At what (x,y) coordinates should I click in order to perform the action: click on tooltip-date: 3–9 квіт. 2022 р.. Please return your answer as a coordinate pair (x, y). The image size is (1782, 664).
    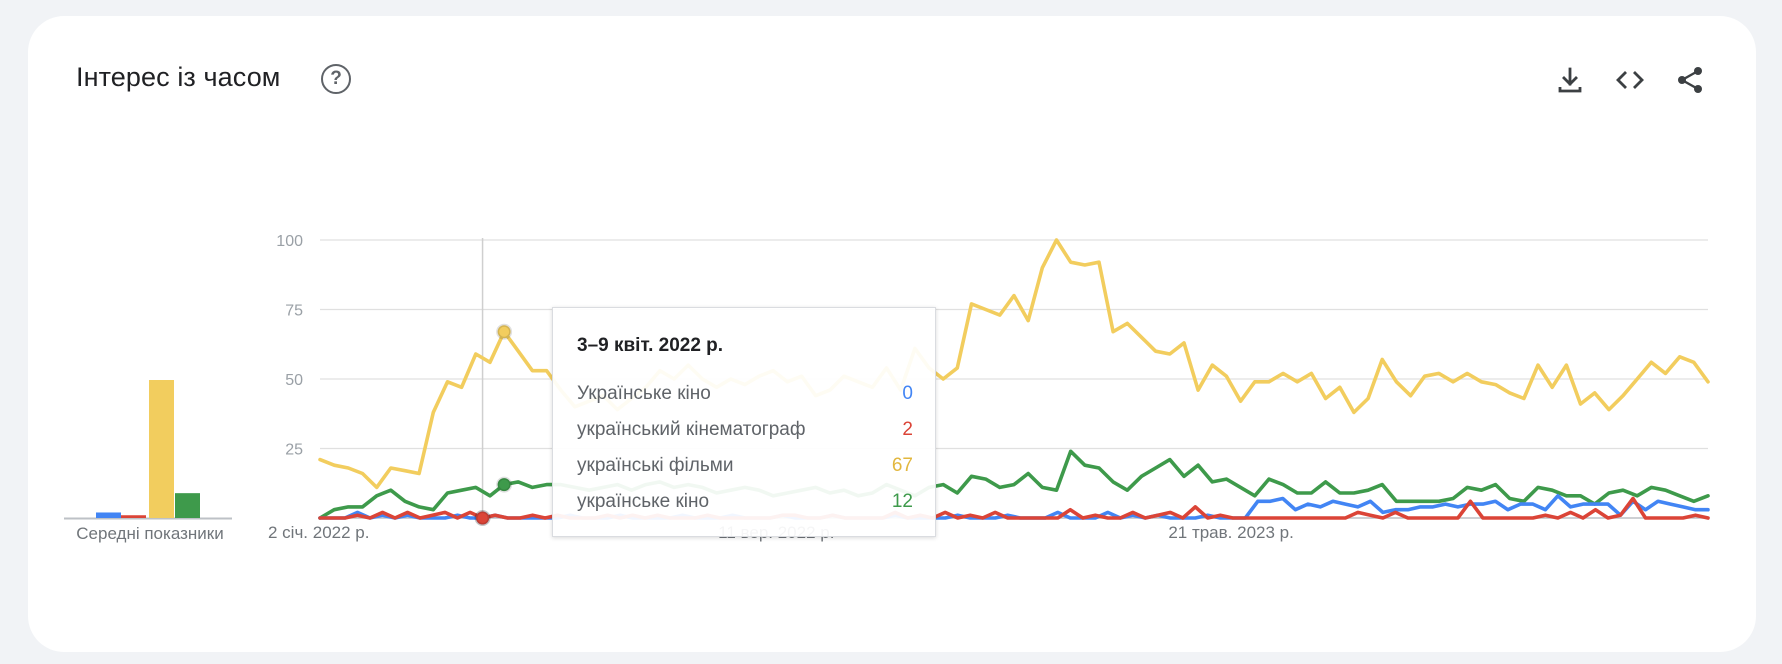
    Looking at the image, I should click on (650, 345).